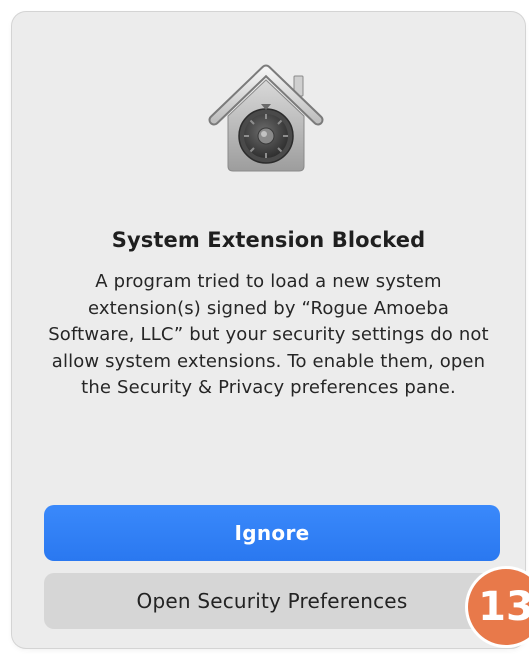 This screenshot has height=663, width=529. What do you see at coordinates (266, 118) in the screenshot?
I see `lock-house-vault-icon` at bounding box center [266, 118].